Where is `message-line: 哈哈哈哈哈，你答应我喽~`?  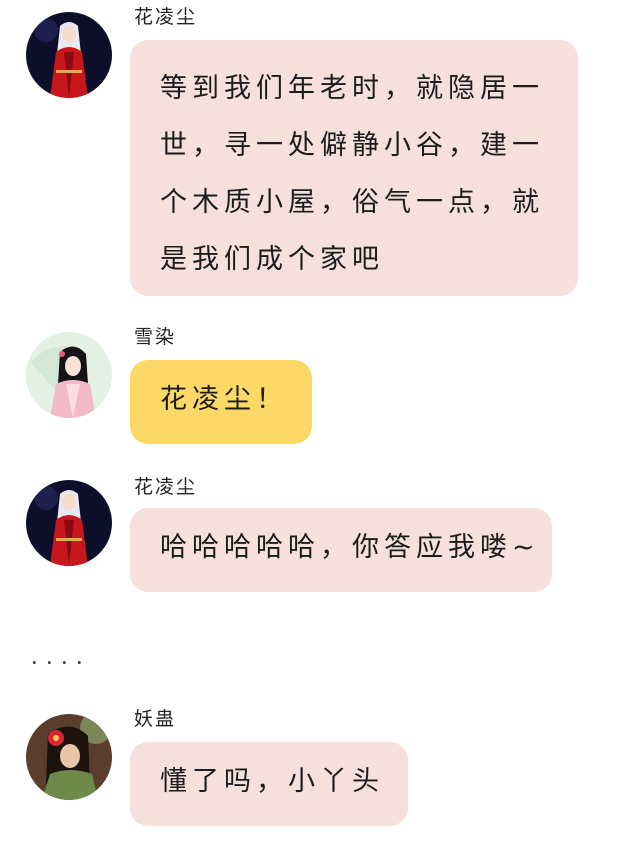 message-line: 哈哈哈哈哈，你答应我喽~ is located at coordinates (350, 547).